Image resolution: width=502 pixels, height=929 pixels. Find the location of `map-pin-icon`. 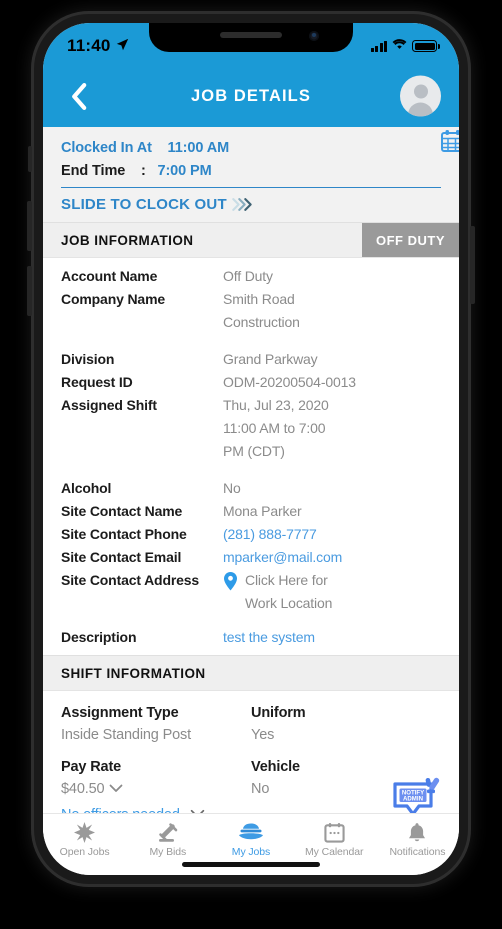

map-pin-icon is located at coordinates (230, 581).